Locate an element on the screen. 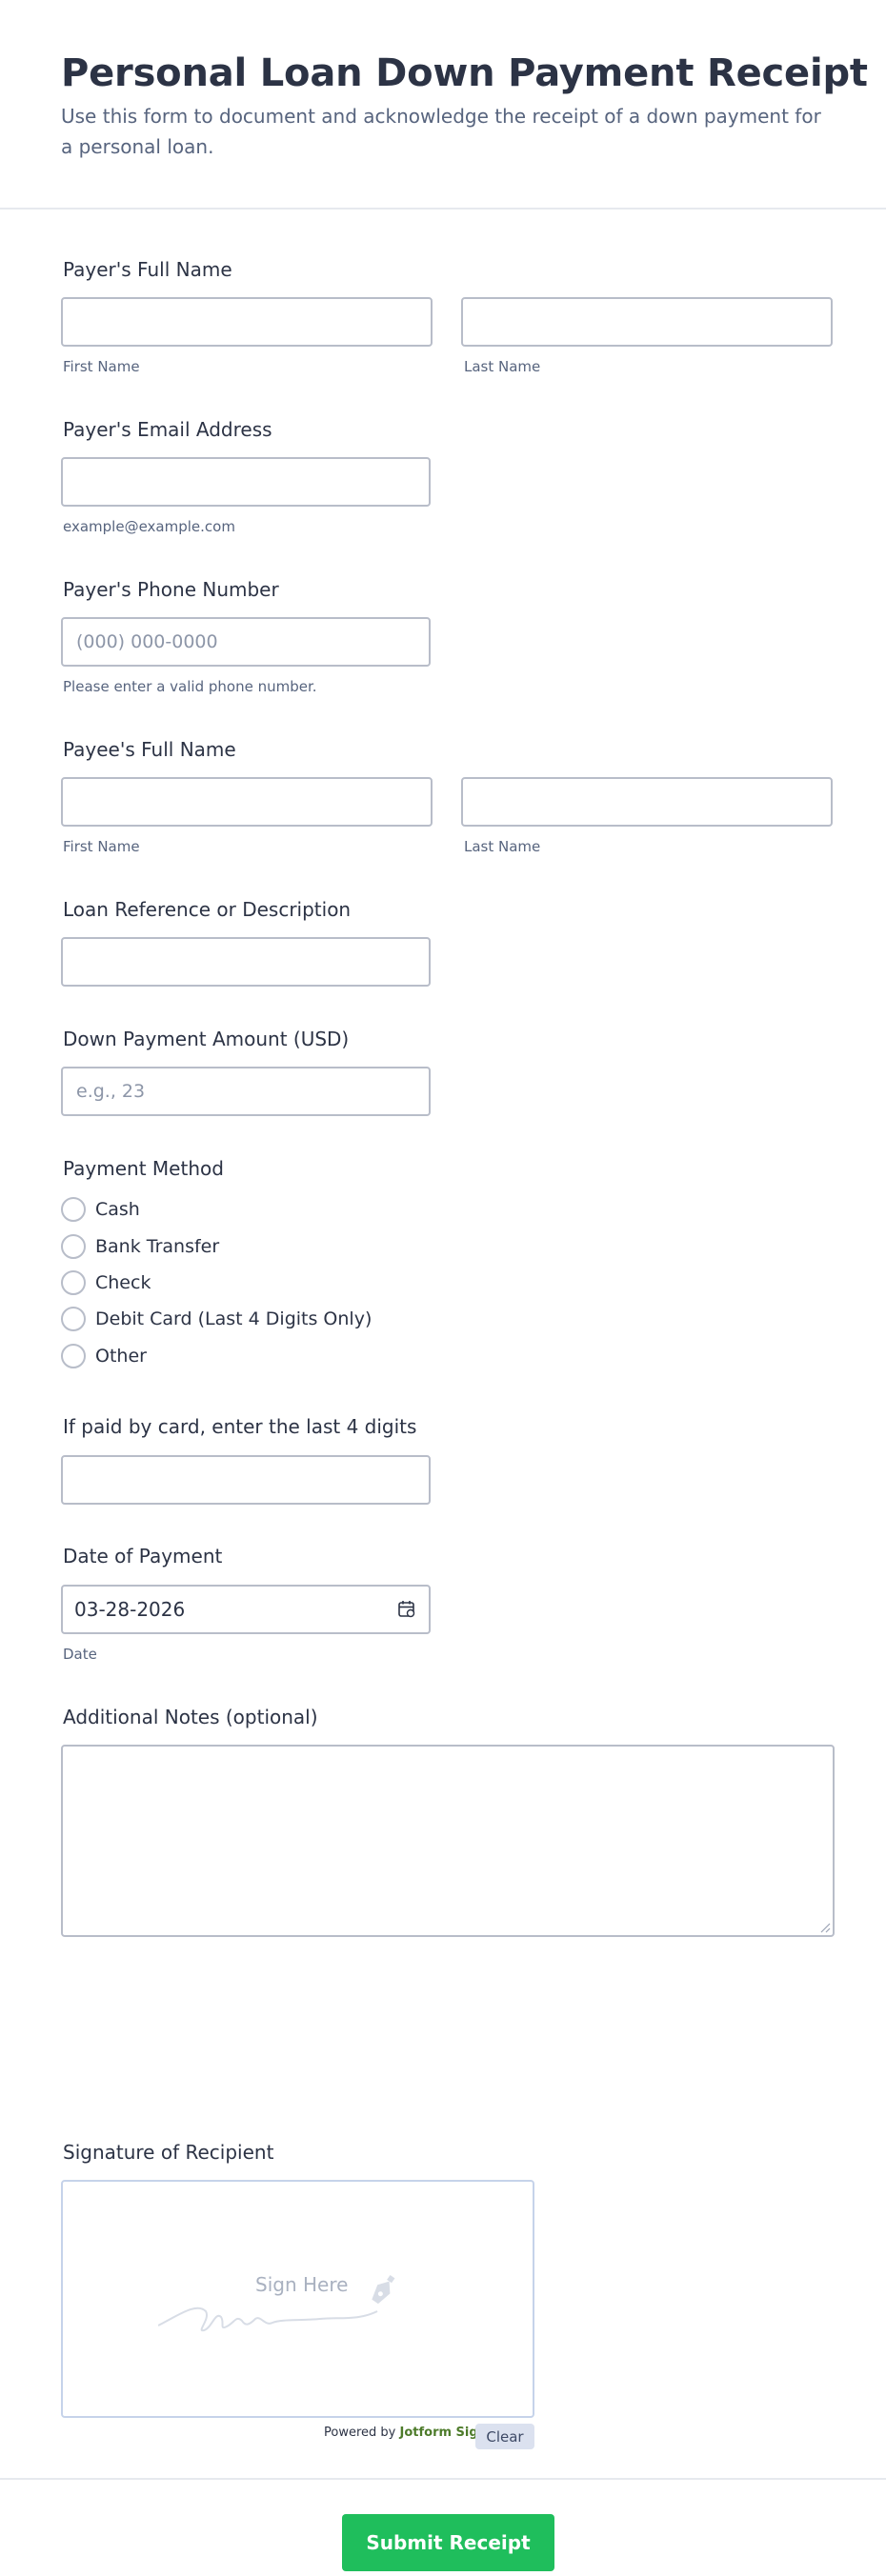 Image resolution: width=886 pixels, height=2576 pixels. payee-name-label: Payee's Full Name is located at coordinates (149, 749).